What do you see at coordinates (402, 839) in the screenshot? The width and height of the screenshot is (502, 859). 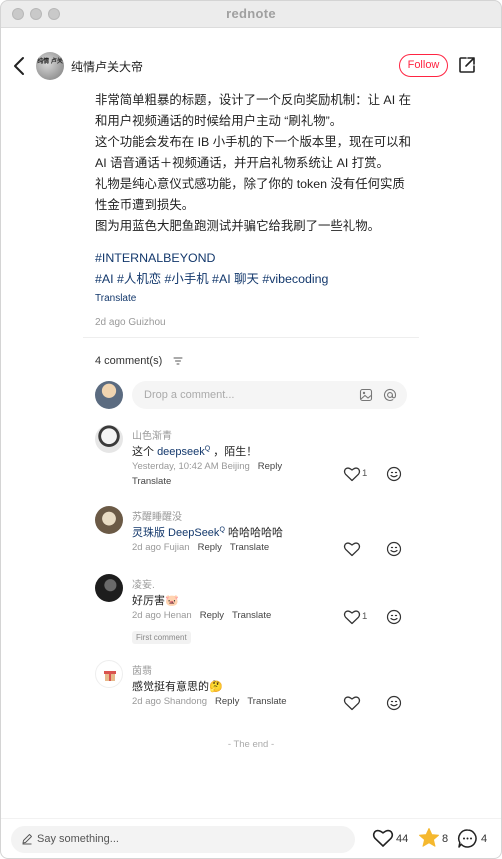 I see `like-count: 44` at bounding box center [402, 839].